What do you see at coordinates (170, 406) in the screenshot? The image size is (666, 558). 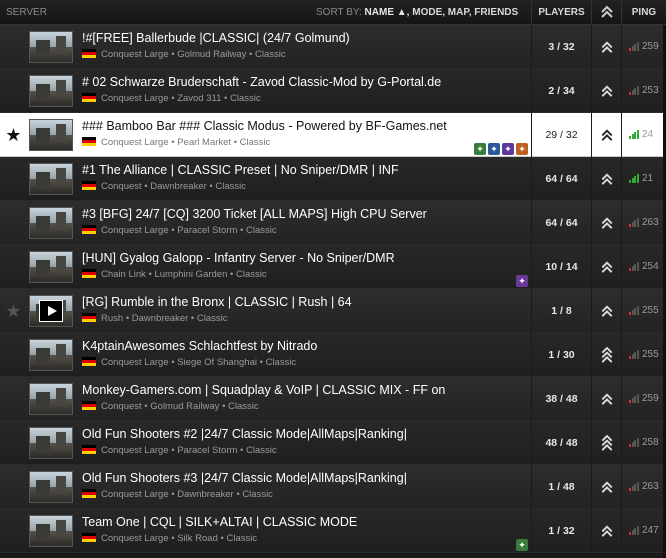 I see `server-meta: Conquest • Golmud Railway • Classic` at bounding box center [170, 406].